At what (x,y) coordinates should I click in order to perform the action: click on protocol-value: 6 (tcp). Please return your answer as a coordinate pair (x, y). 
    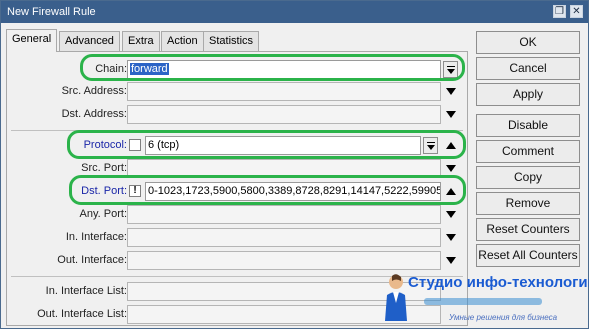
    Looking at the image, I should click on (164, 145).